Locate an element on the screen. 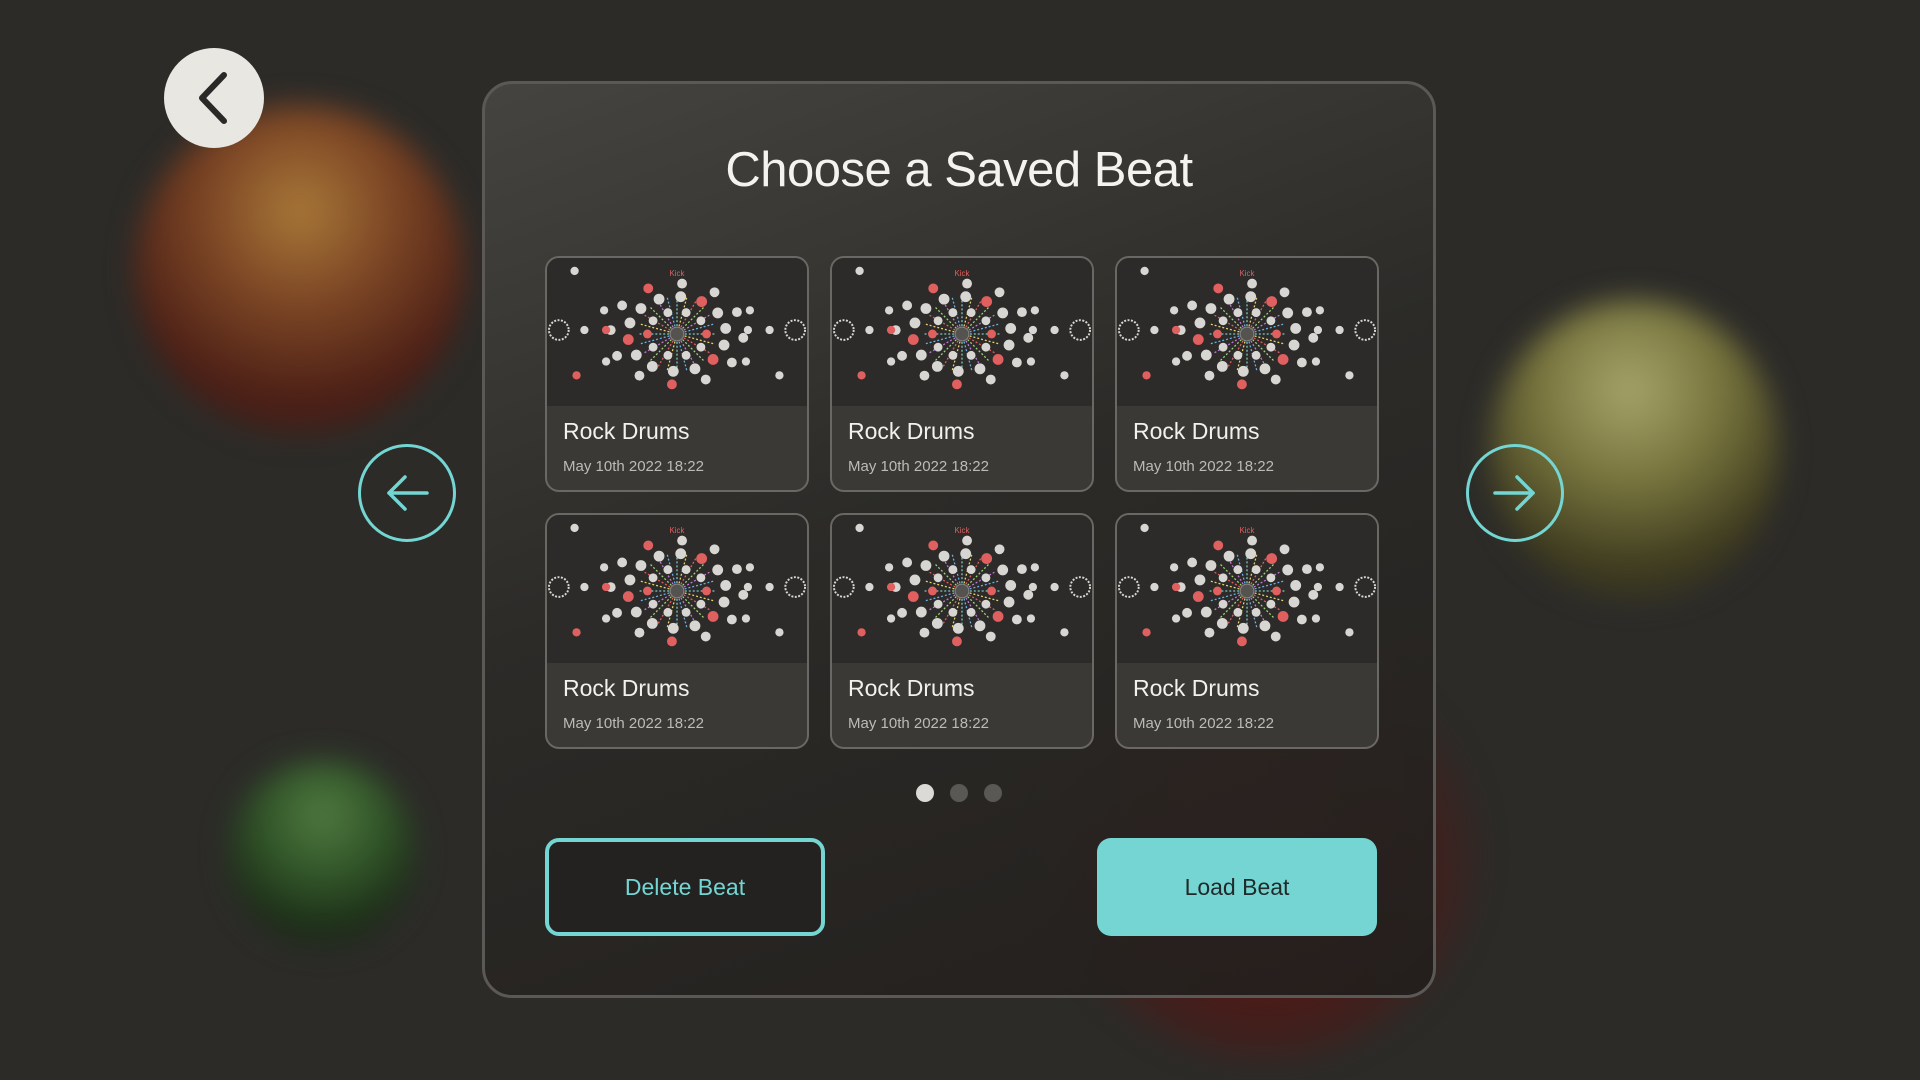  arrow-right-icon is located at coordinates (1514, 493).